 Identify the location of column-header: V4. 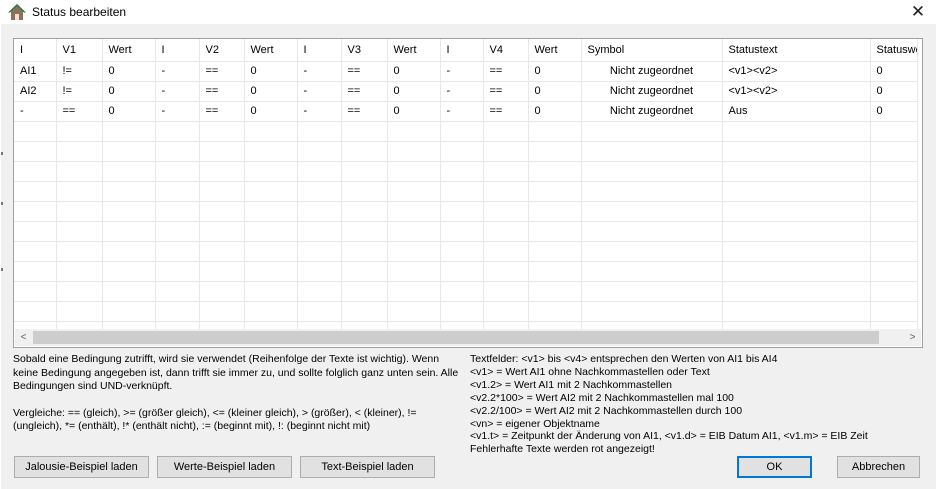
(506, 50).